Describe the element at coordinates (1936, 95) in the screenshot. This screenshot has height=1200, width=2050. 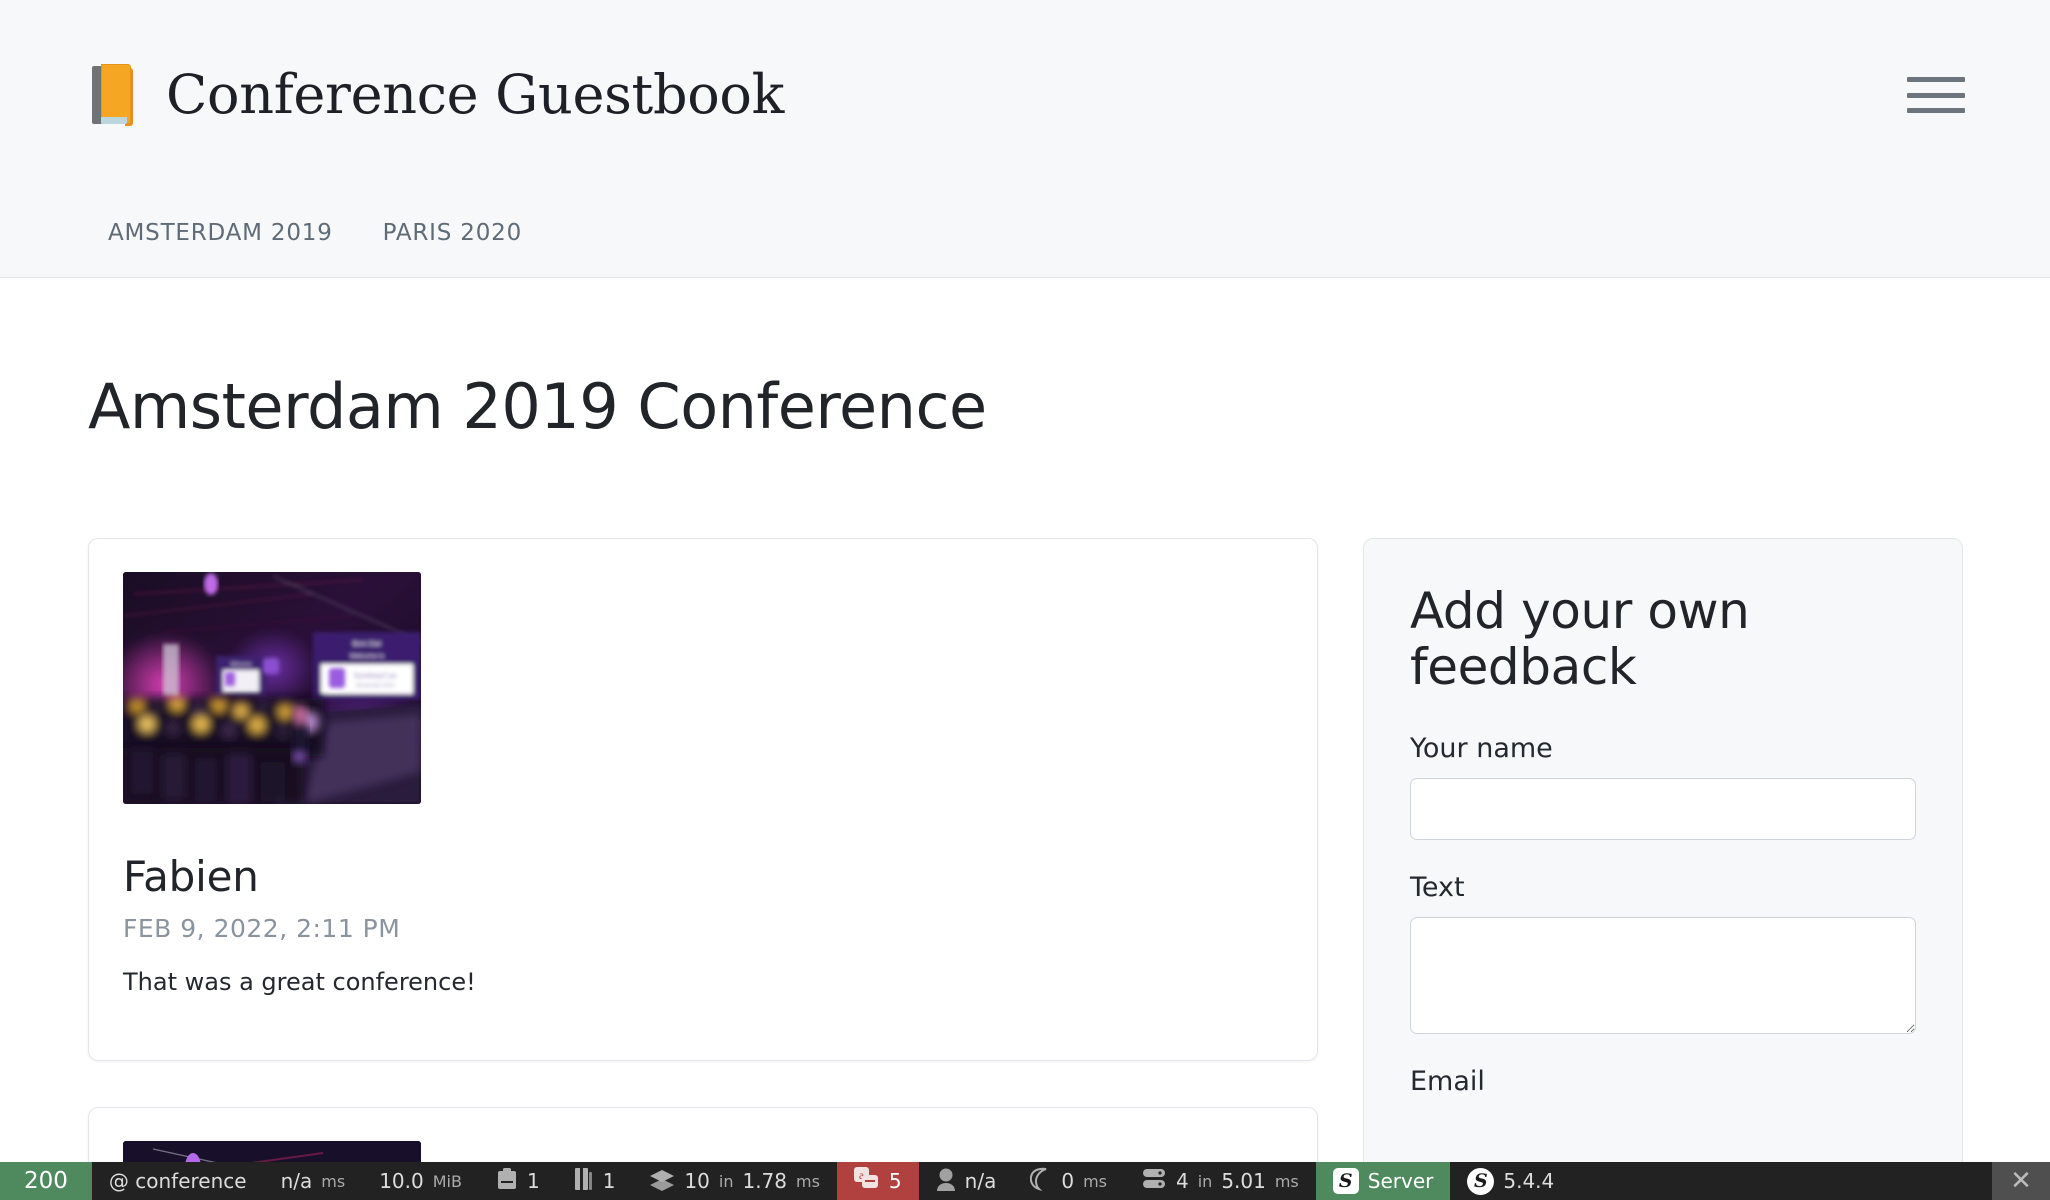
I see `hamburger-menu-icon` at that location.